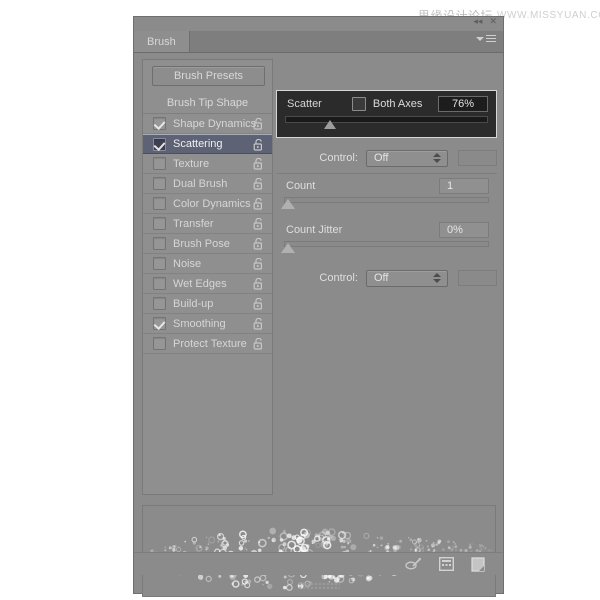 This screenshot has height=600, width=600. Describe the element at coordinates (191, 163) in the screenshot. I see `option-label: Texture` at that location.